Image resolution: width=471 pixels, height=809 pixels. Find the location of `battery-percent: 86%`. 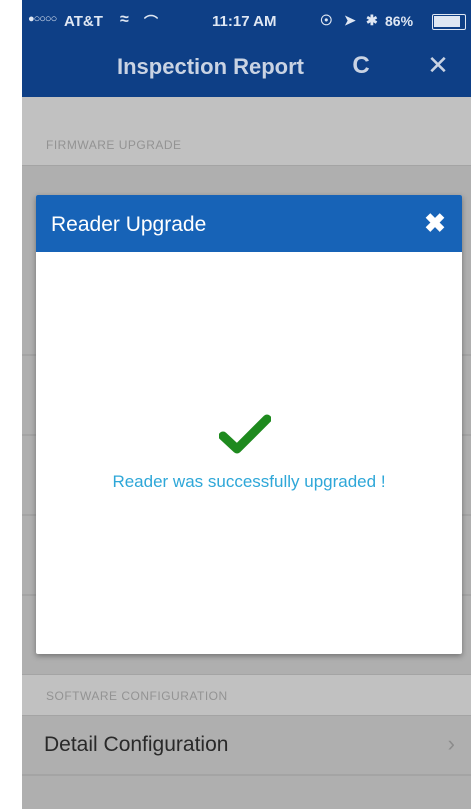

battery-percent: 86% is located at coordinates (399, 21).